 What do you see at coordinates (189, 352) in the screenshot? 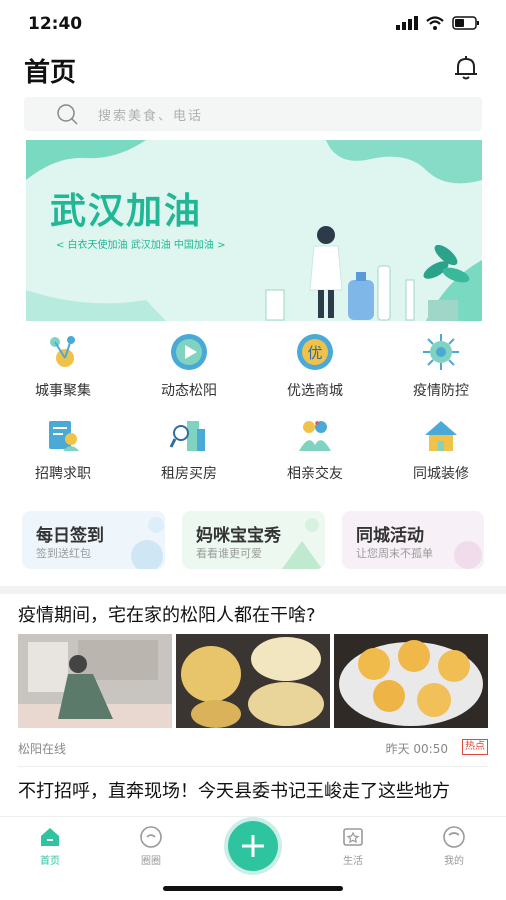
I see `play-icon` at bounding box center [189, 352].